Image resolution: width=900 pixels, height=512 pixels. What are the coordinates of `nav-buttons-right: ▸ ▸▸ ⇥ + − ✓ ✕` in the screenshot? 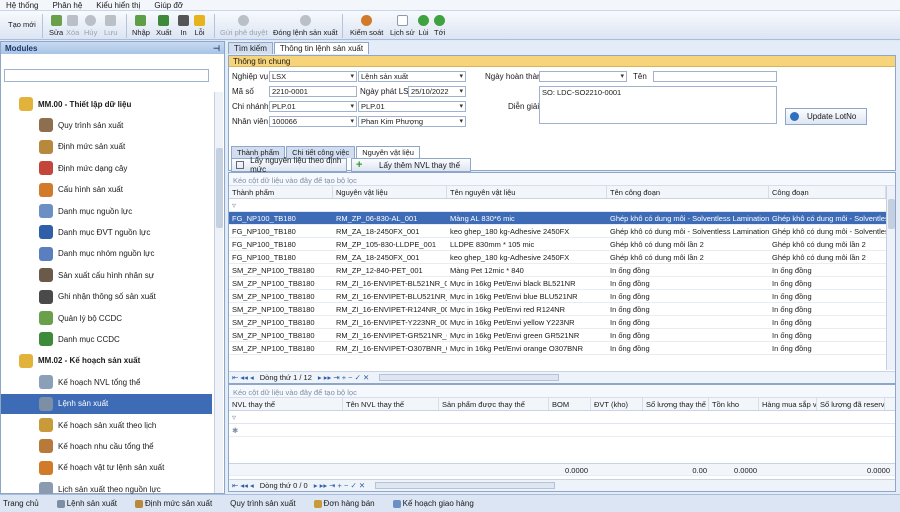 It's located at (343, 377).